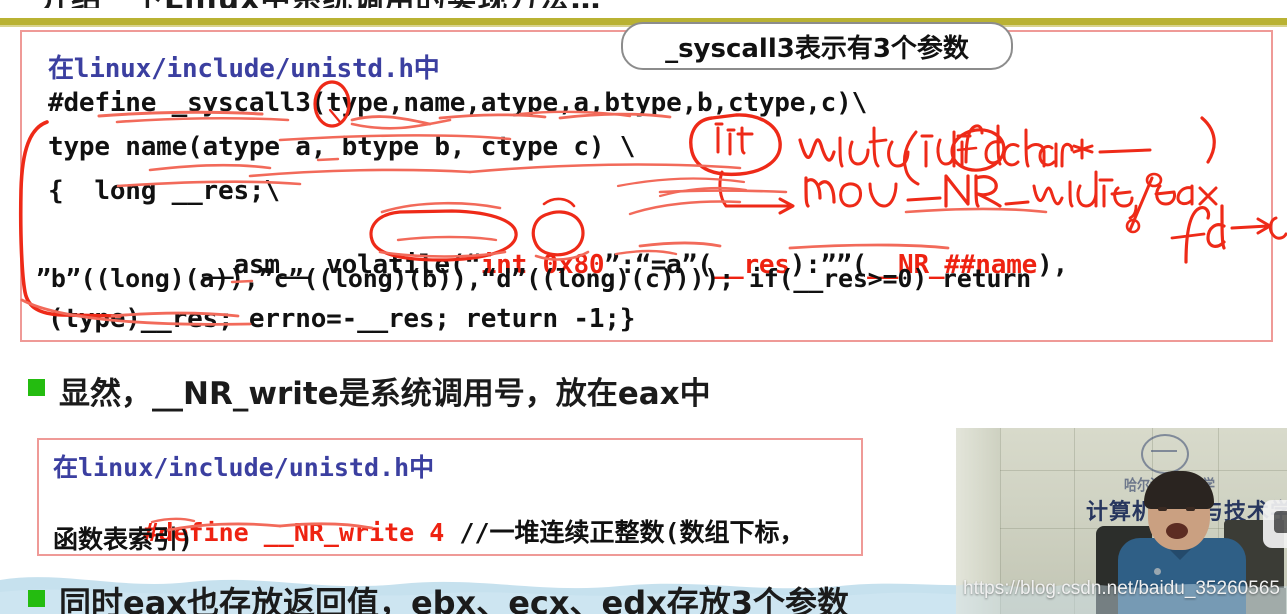 The width and height of the screenshot is (1287, 614). Describe the element at coordinates (454, 599) in the screenshot. I see `bullet-2-text: 同时eax也存放返回值，ebx、ecx、edx存放3个参数` at that location.